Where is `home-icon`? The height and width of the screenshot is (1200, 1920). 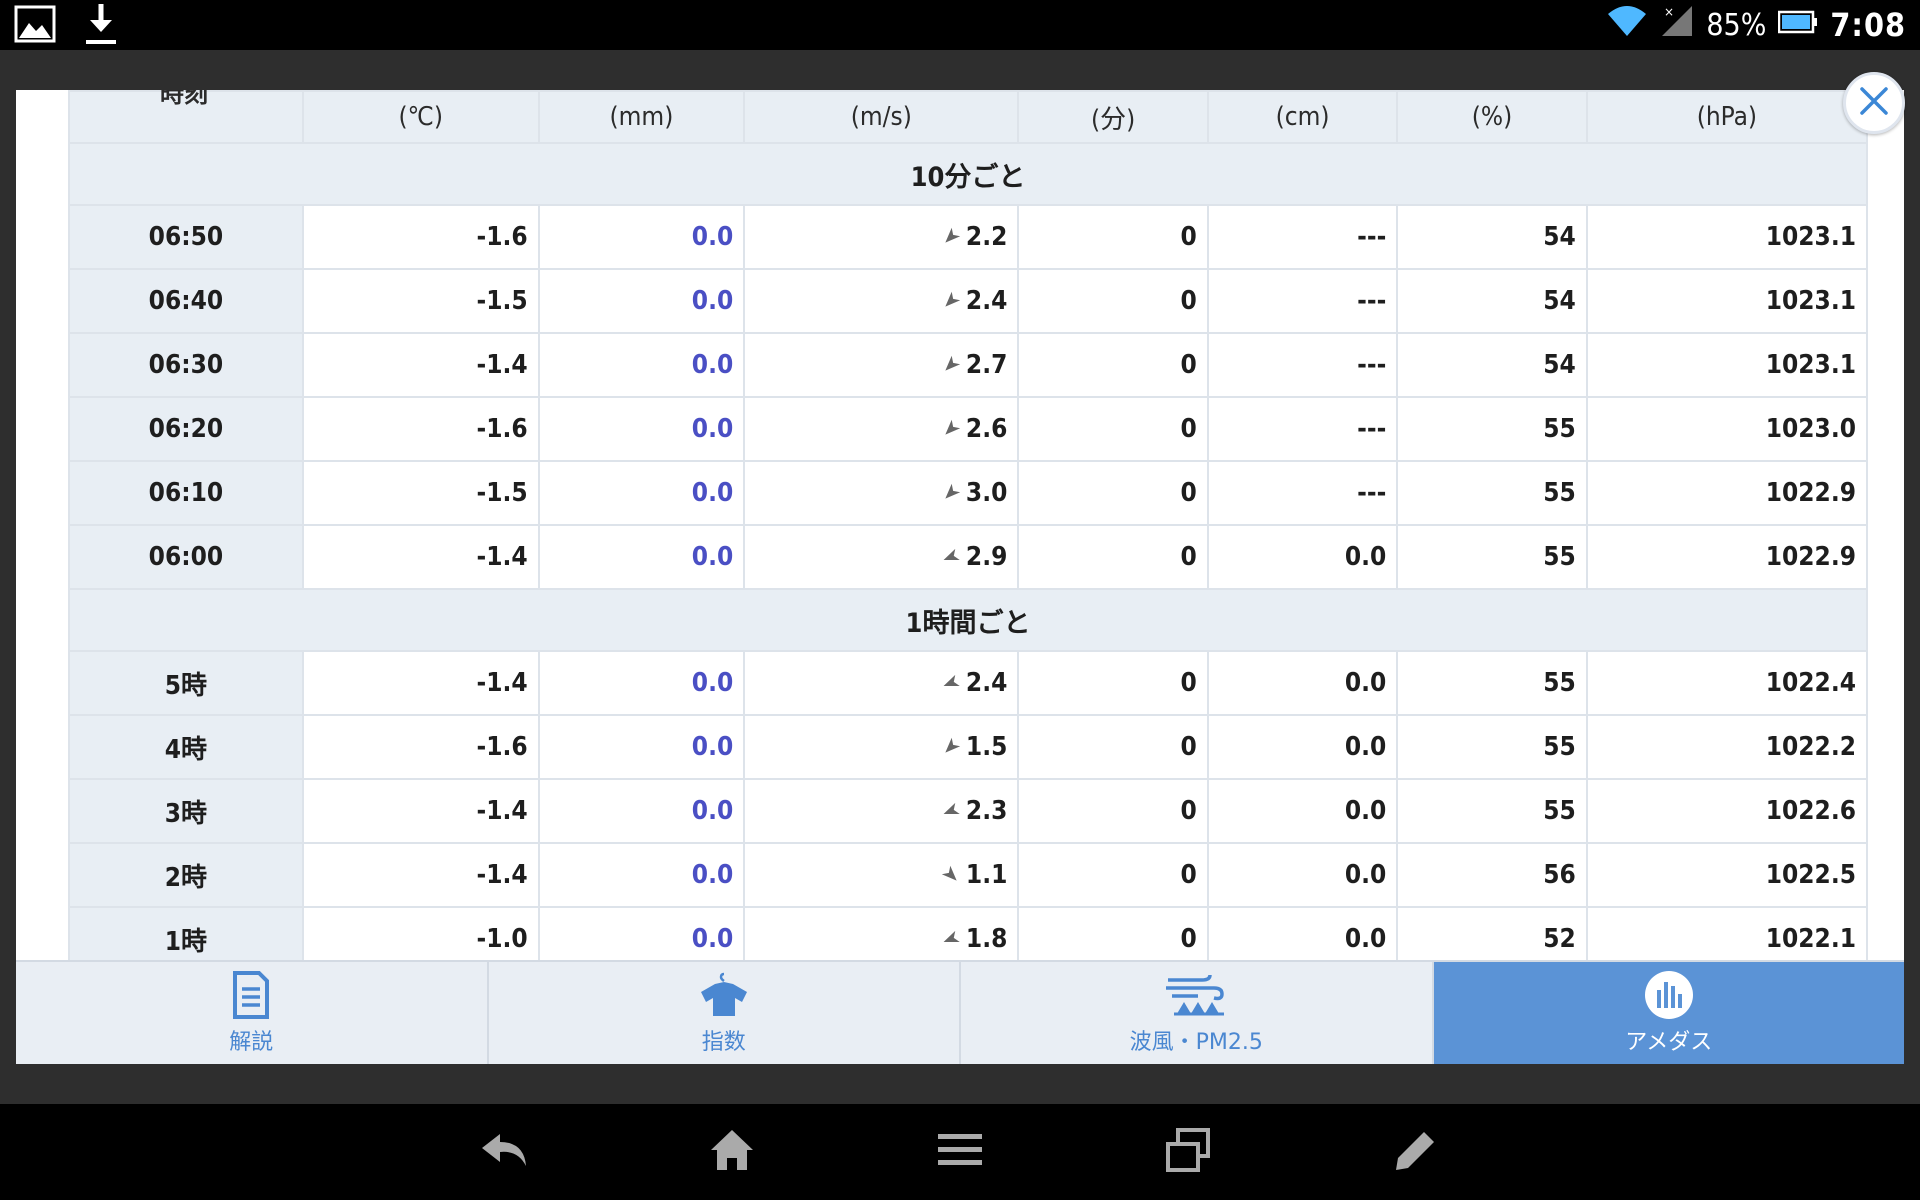
home-icon is located at coordinates (732, 1152).